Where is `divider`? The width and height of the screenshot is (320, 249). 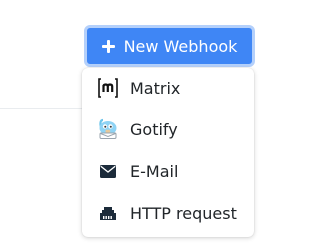 divider is located at coordinates (41, 108).